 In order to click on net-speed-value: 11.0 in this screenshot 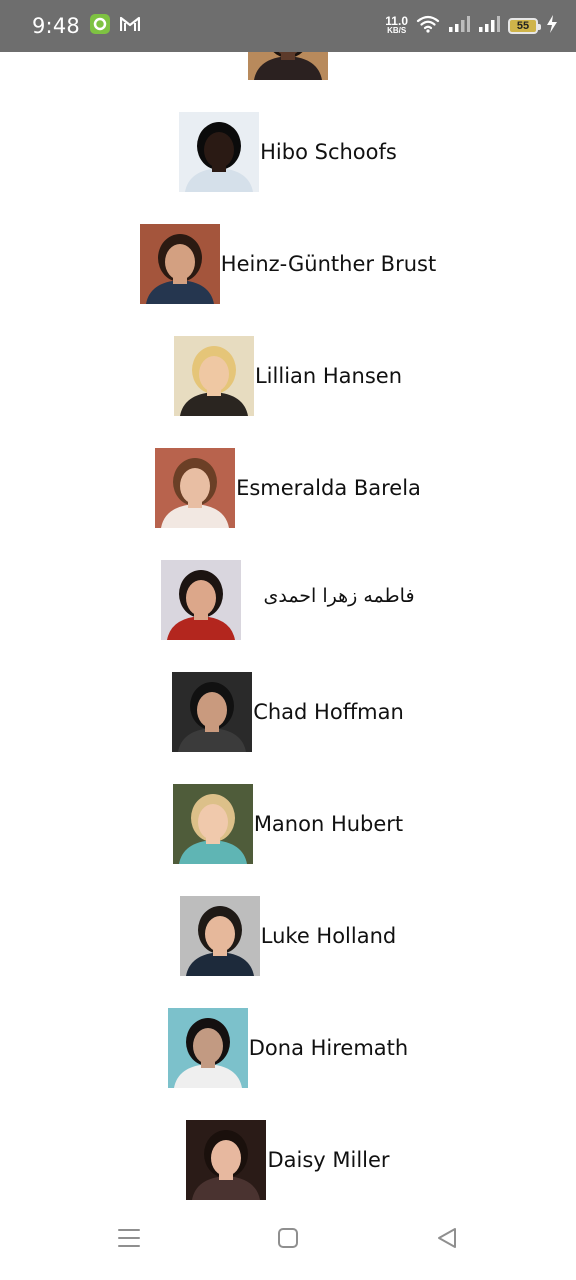, I will do `click(396, 21)`.